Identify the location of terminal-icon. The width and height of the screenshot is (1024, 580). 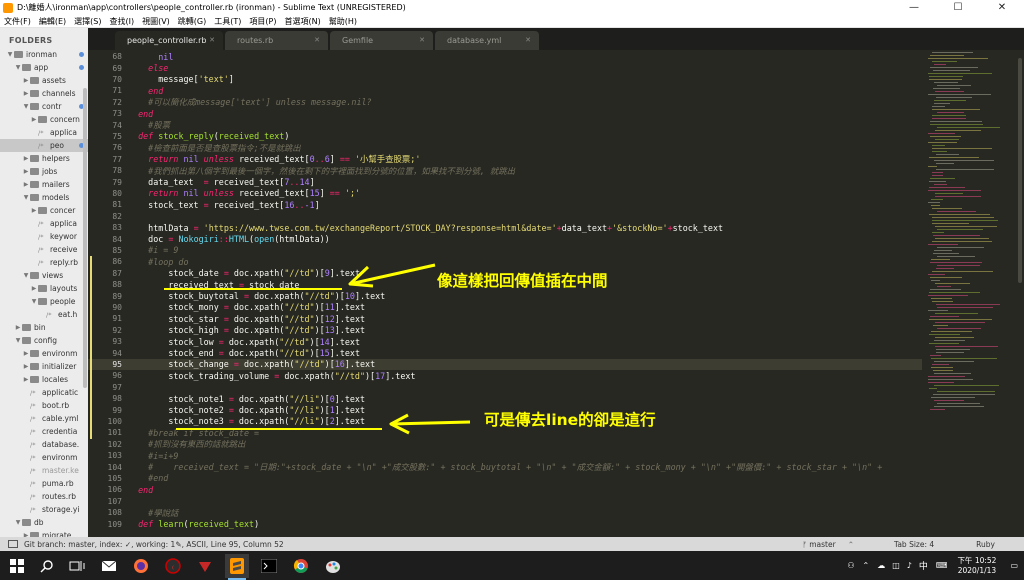
(269, 566).